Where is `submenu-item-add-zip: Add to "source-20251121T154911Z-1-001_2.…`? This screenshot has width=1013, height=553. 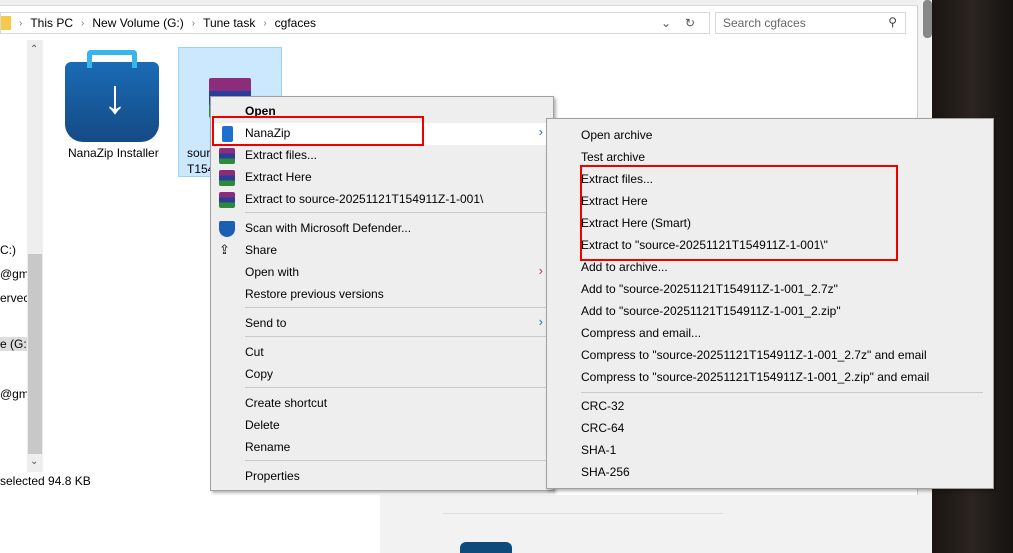 submenu-item-add-zip: Add to "source-20251121T154911Z-1-001_2.… is located at coordinates (711, 311).